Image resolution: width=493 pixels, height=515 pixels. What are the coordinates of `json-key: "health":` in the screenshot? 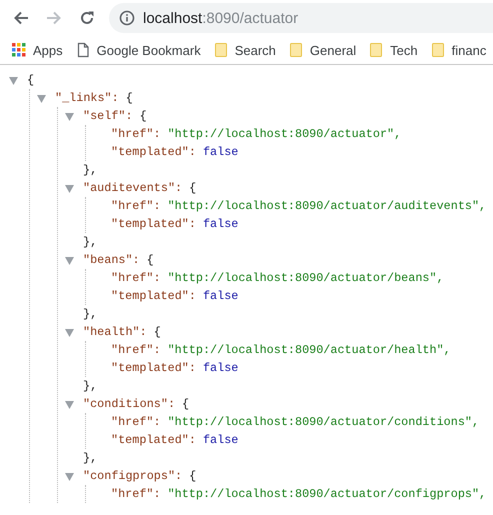 It's located at (115, 332).